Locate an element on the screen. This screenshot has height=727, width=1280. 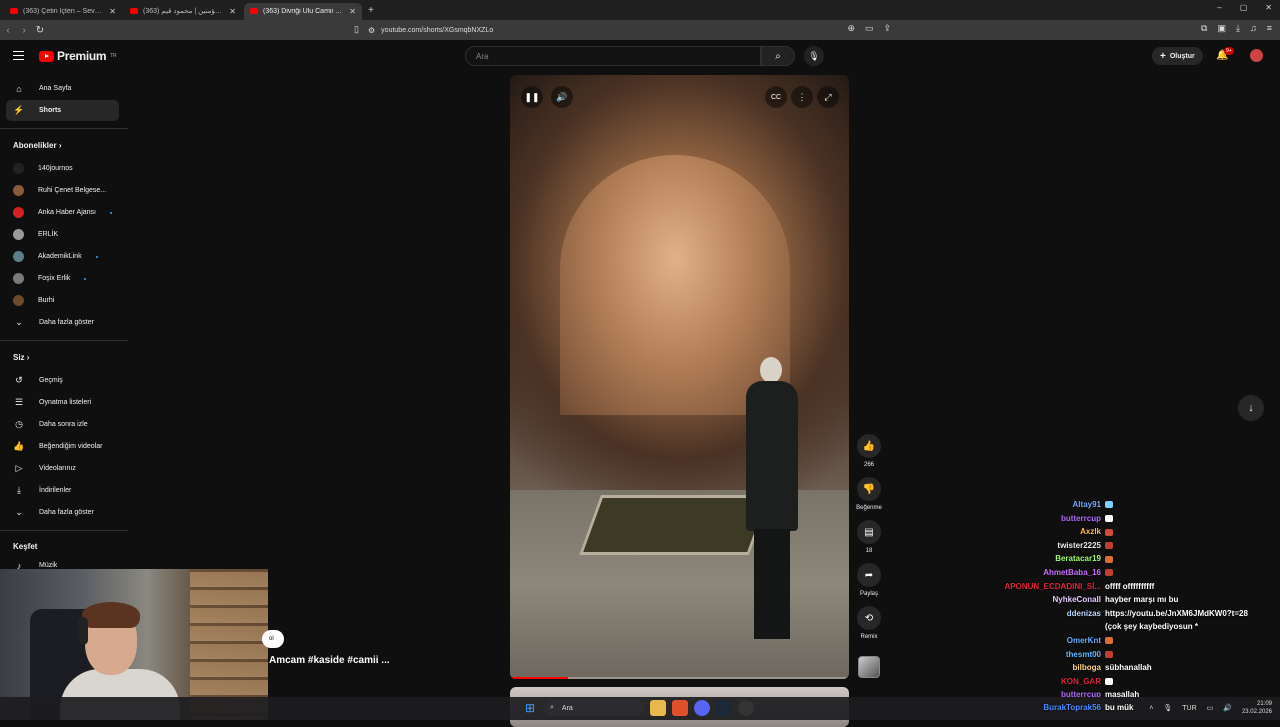
chat-message: APONUN_ECDADINI_Sİ... offff offffffffff is located at coordinates (1130, 588).